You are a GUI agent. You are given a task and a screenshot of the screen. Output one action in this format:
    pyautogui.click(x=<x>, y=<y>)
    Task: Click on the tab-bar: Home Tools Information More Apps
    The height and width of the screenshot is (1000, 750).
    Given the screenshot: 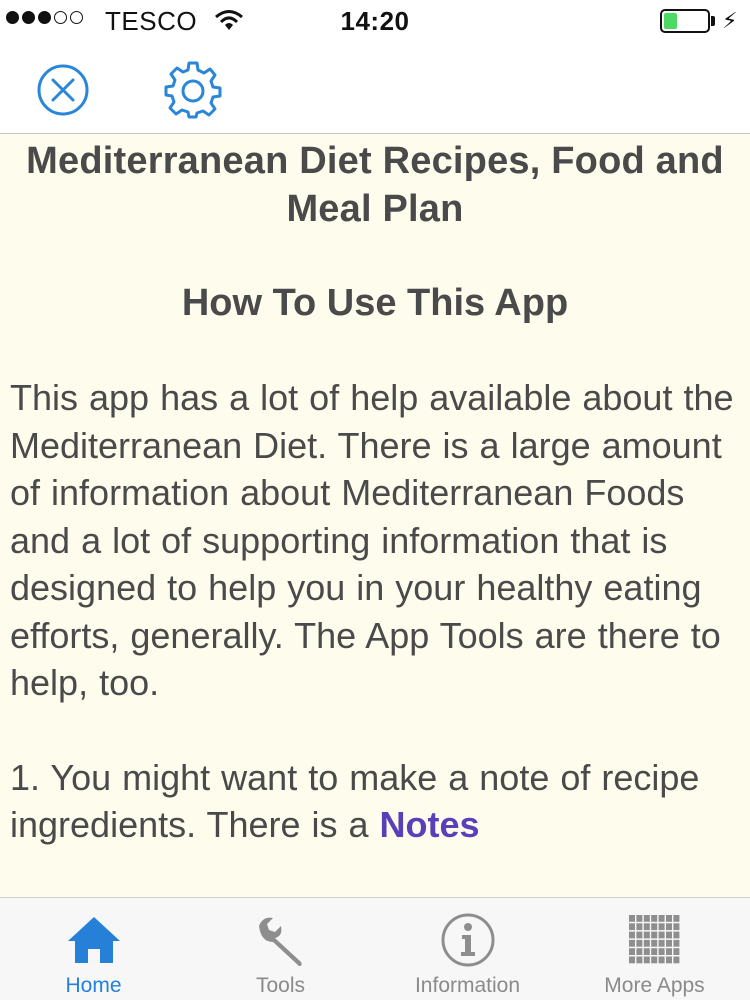 What is the action you would take?
    pyautogui.click(x=375, y=948)
    